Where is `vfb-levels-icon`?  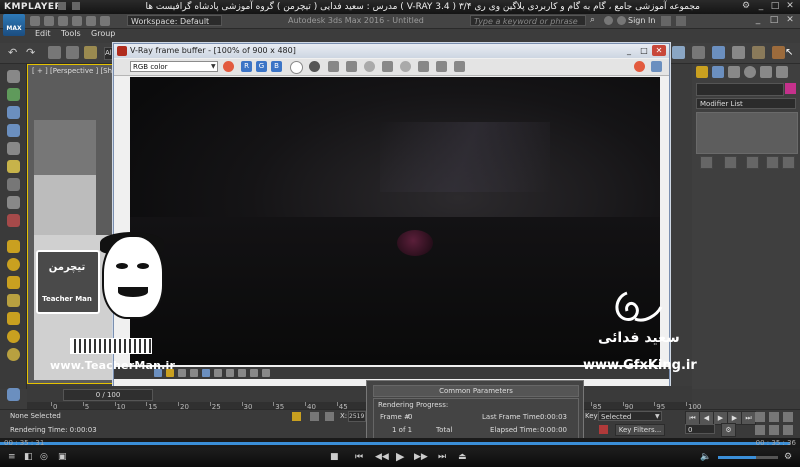
vfb-levels-icon is located at coordinates (182, 373).